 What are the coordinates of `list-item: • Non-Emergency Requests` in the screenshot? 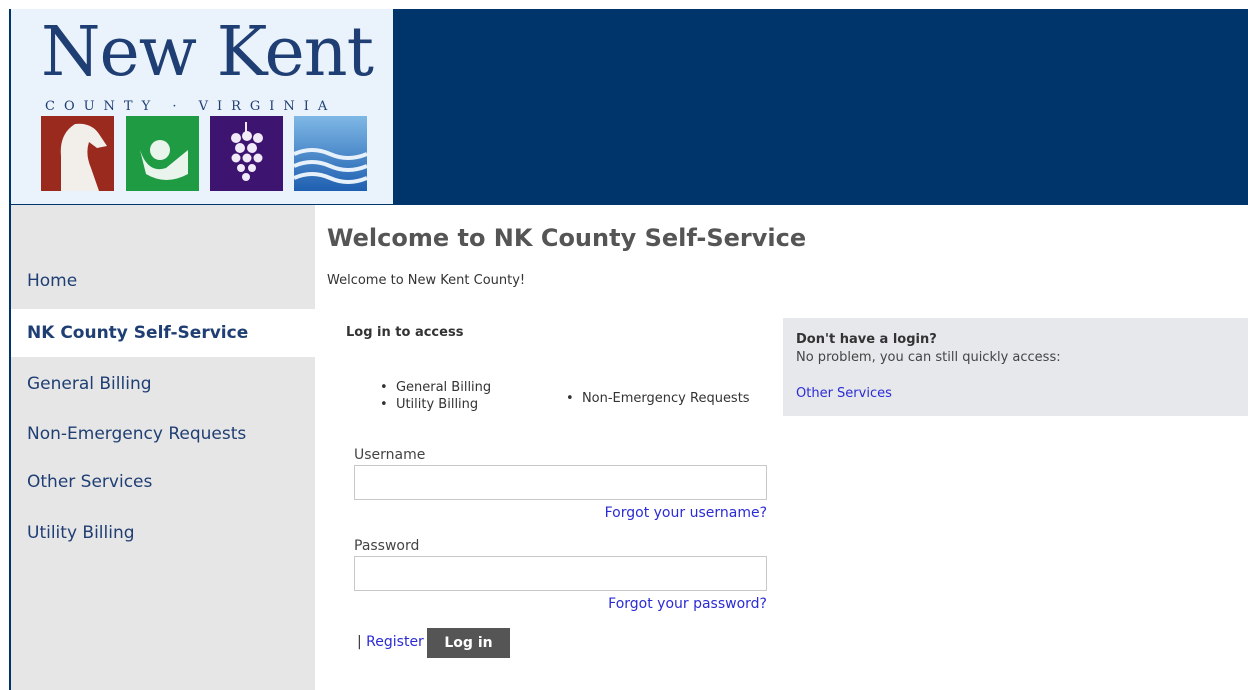 It's located at (658, 398).